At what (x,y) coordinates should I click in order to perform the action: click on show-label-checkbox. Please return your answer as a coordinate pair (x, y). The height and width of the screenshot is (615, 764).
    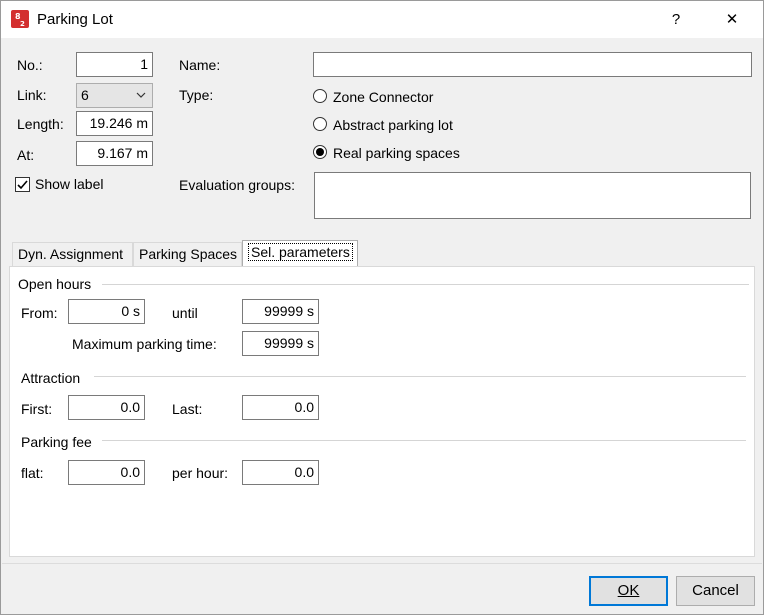
    Looking at the image, I should click on (22, 184).